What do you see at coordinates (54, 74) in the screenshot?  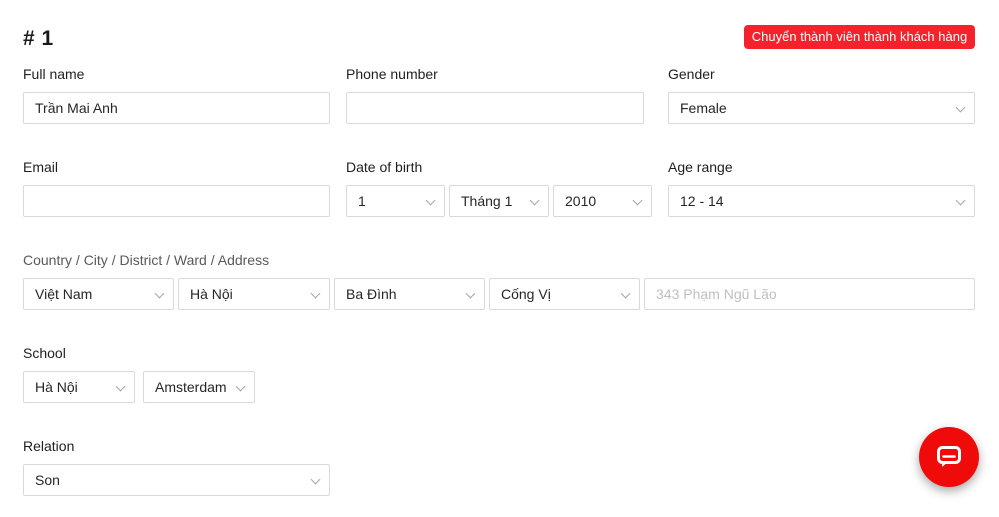 I see `full-name-label: Full name` at bounding box center [54, 74].